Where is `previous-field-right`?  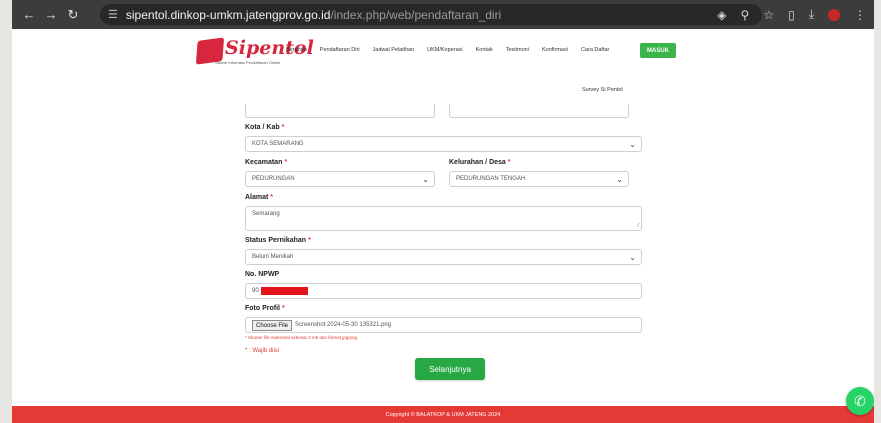 previous-field-right is located at coordinates (539, 111).